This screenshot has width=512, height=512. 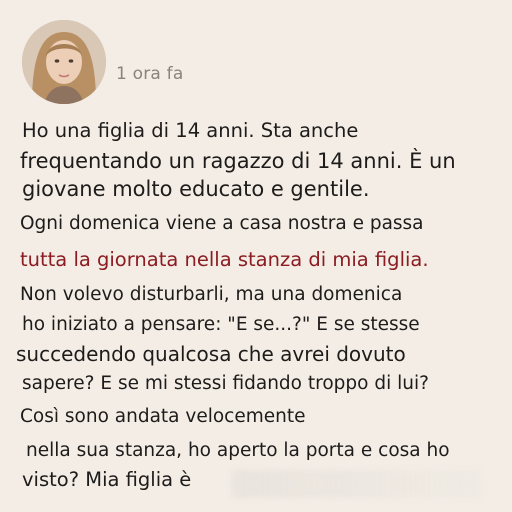 I want to click on blurred-text-teaser, so click(x=357, y=484).